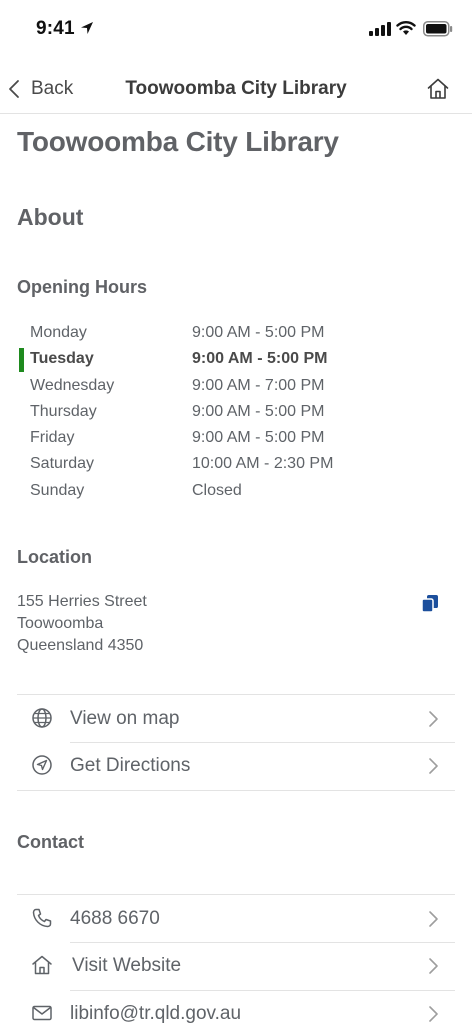  What do you see at coordinates (63, 411) in the screenshot?
I see `hours-day: Thursday` at bounding box center [63, 411].